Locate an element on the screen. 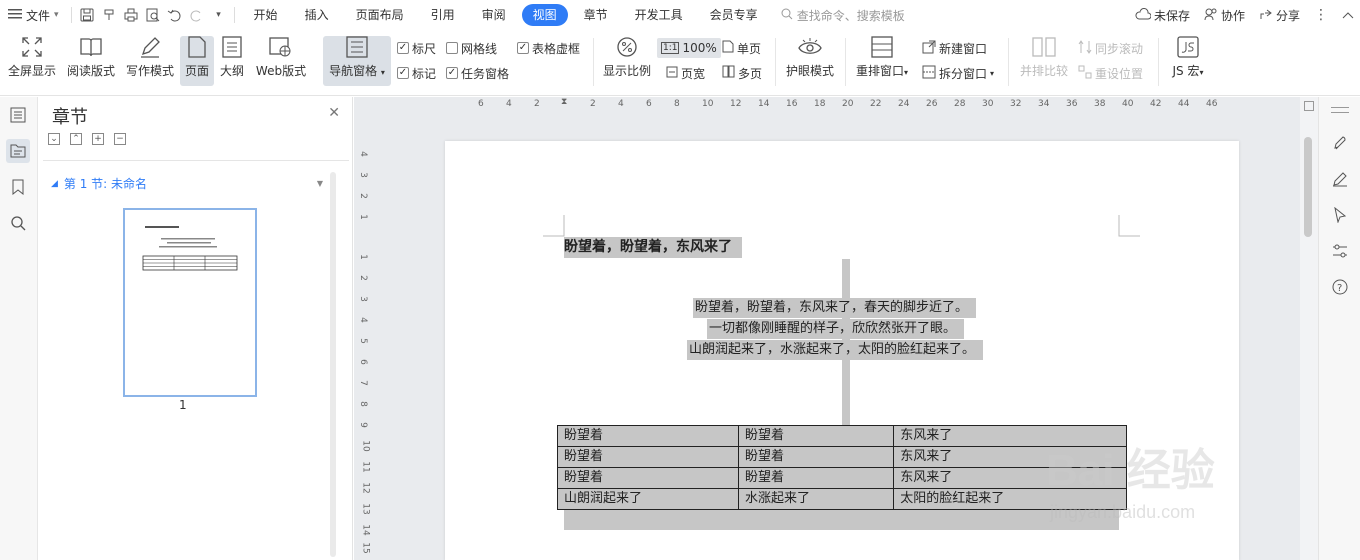 The width and height of the screenshot is (1360, 560). section-item: ◢ 第 1 节: 未命名 ▼ is located at coordinates (187, 183).